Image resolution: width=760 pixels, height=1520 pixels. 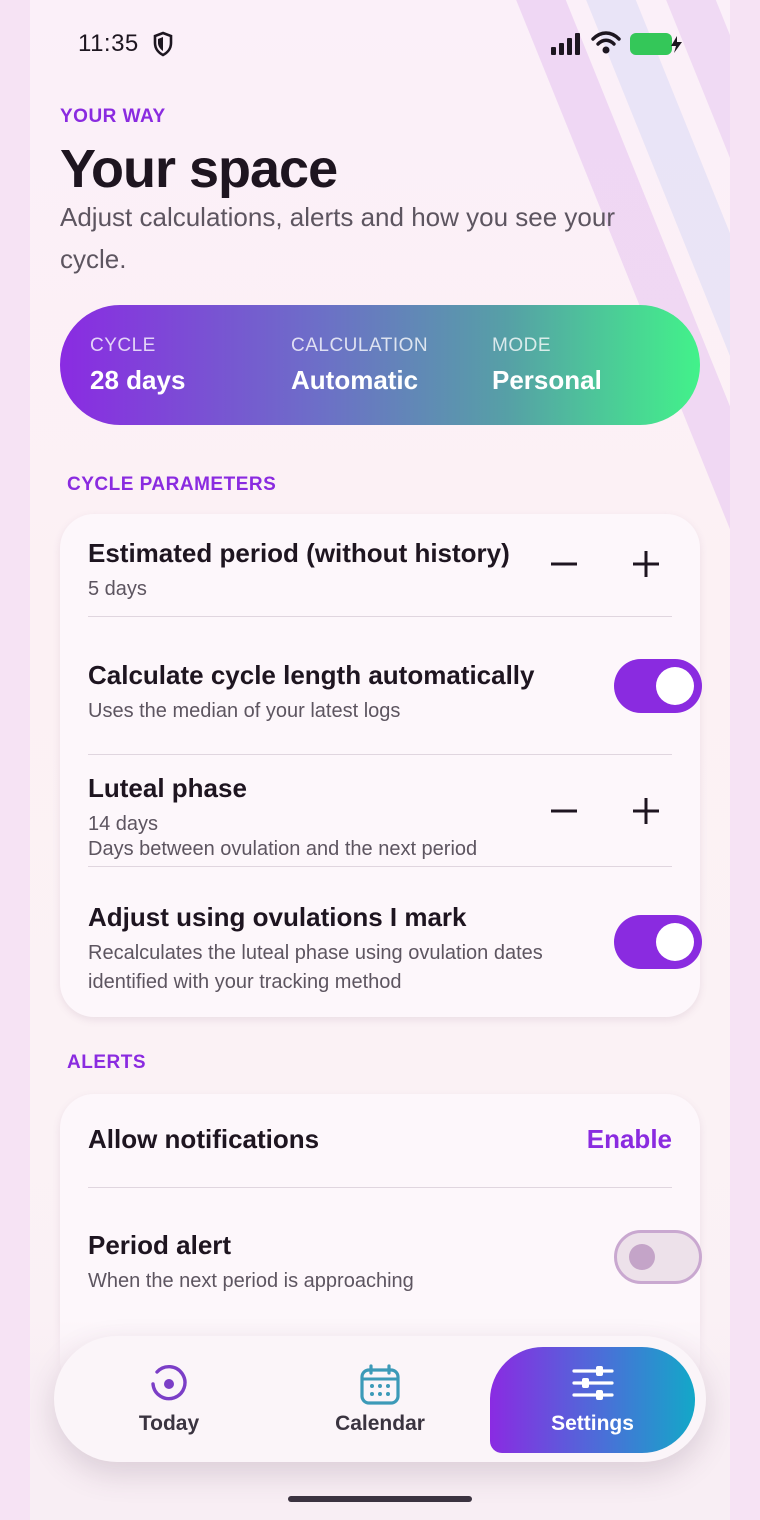 What do you see at coordinates (360, 345) in the screenshot?
I see `summary-calculation-label: CALCULATION` at bounding box center [360, 345].